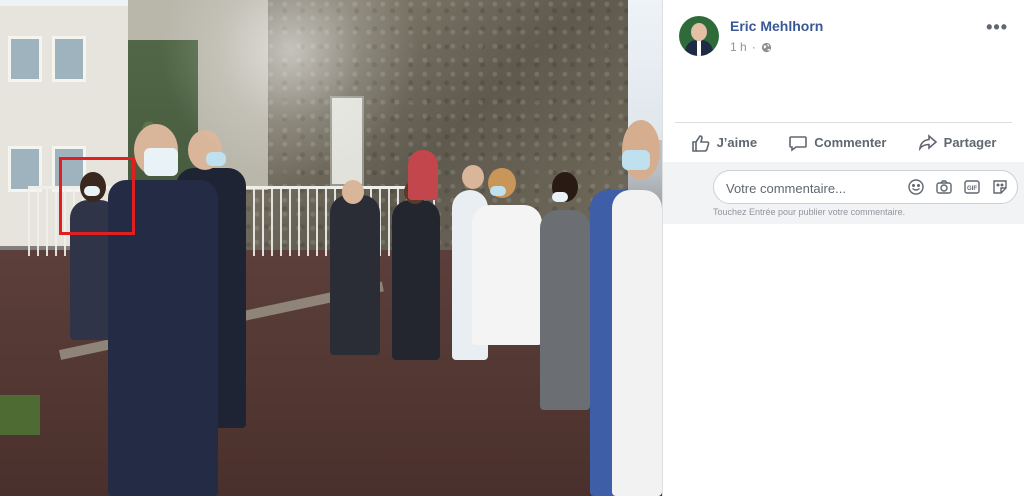 Image resolution: width=1024 pixels, height=496 pixels. I want to click on comment-tools: GIF, so click(958, 187).